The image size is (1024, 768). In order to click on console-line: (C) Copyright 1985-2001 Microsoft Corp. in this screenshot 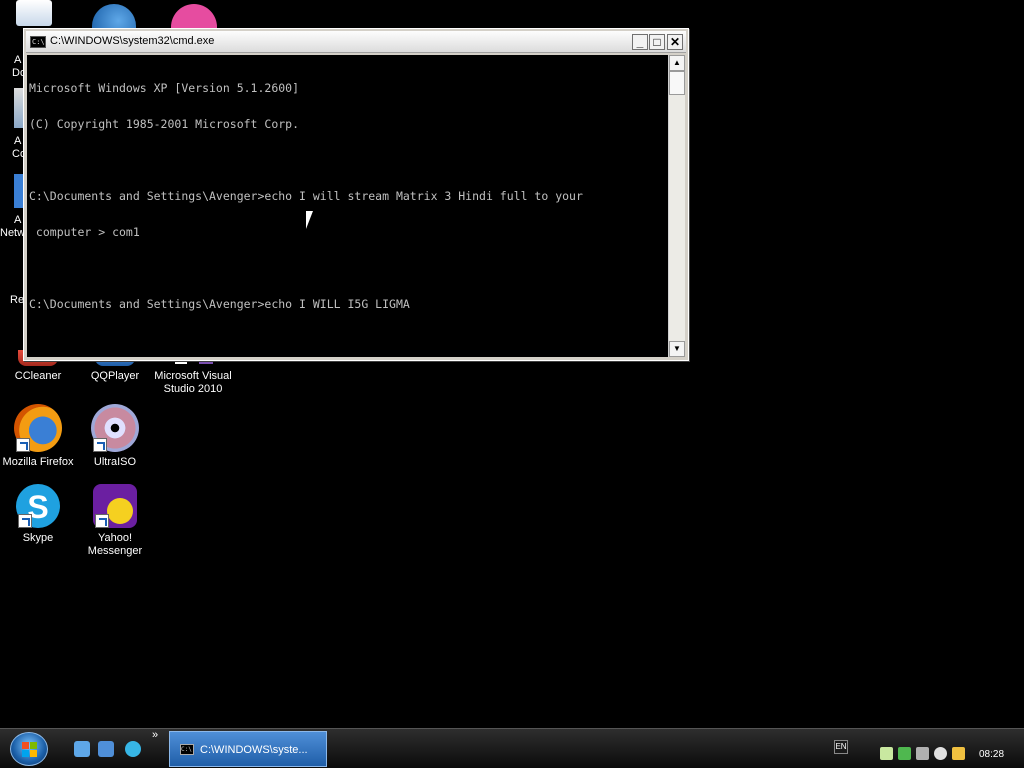, I will do `click(164, 124)`.